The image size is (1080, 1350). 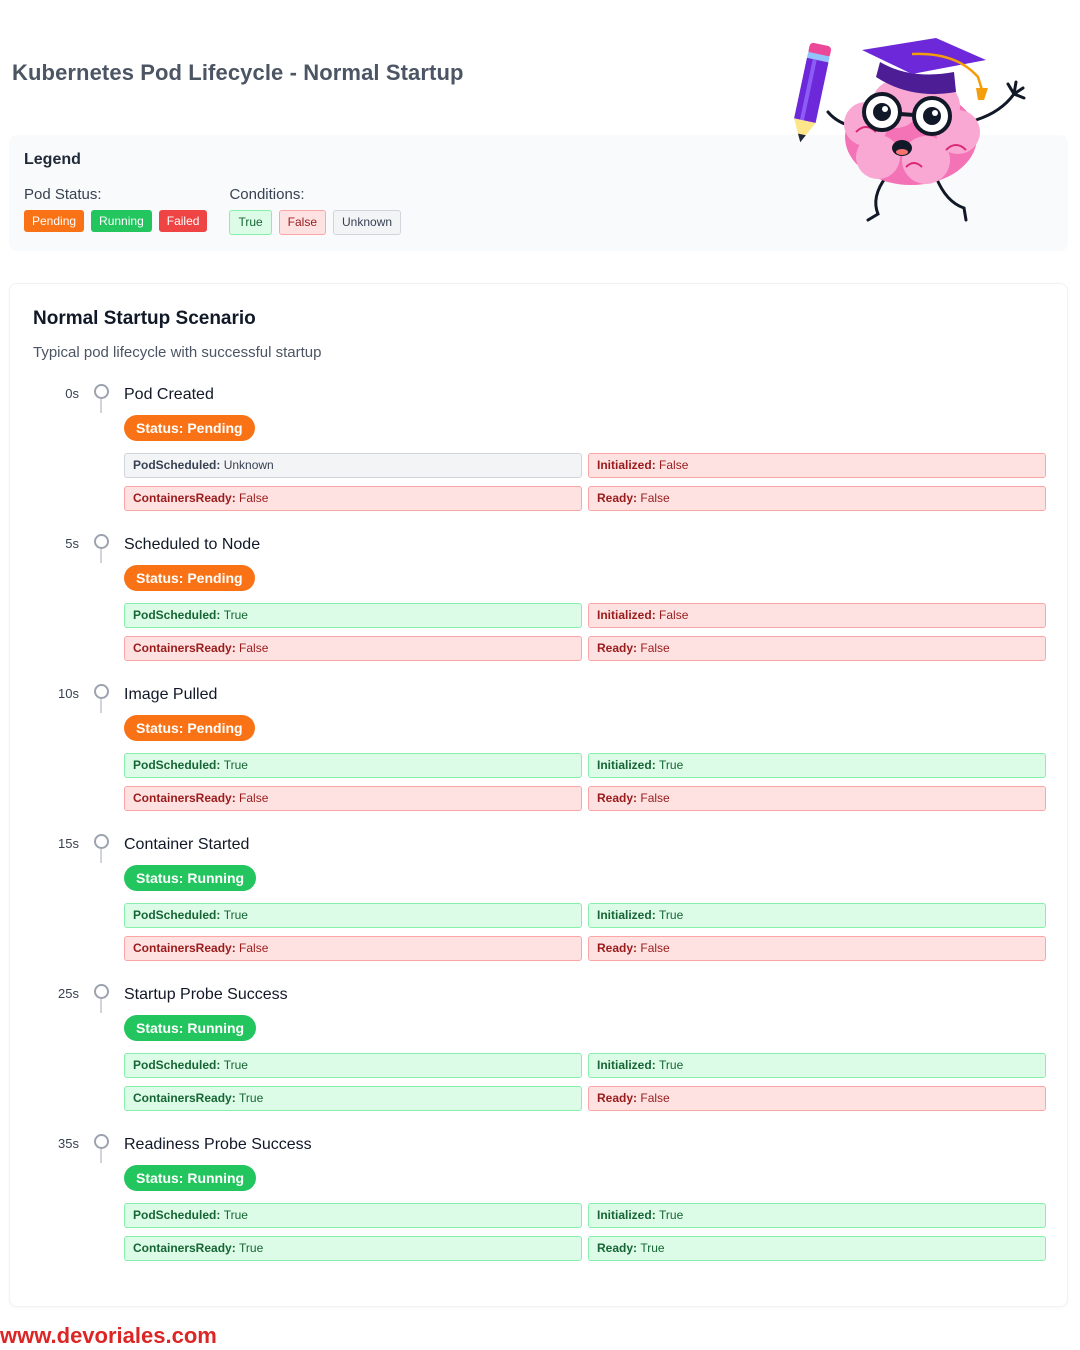 I want to click on footer-website: www.devoriales.com, so click(x=108, y=1335).